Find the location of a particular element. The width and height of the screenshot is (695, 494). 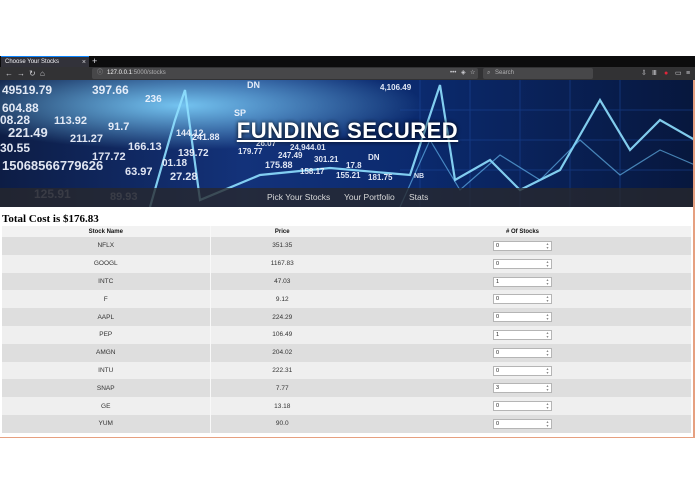

table-row: GOOGL 1167.83 0 ▲ ▼ is located at coordinates (346, 263).